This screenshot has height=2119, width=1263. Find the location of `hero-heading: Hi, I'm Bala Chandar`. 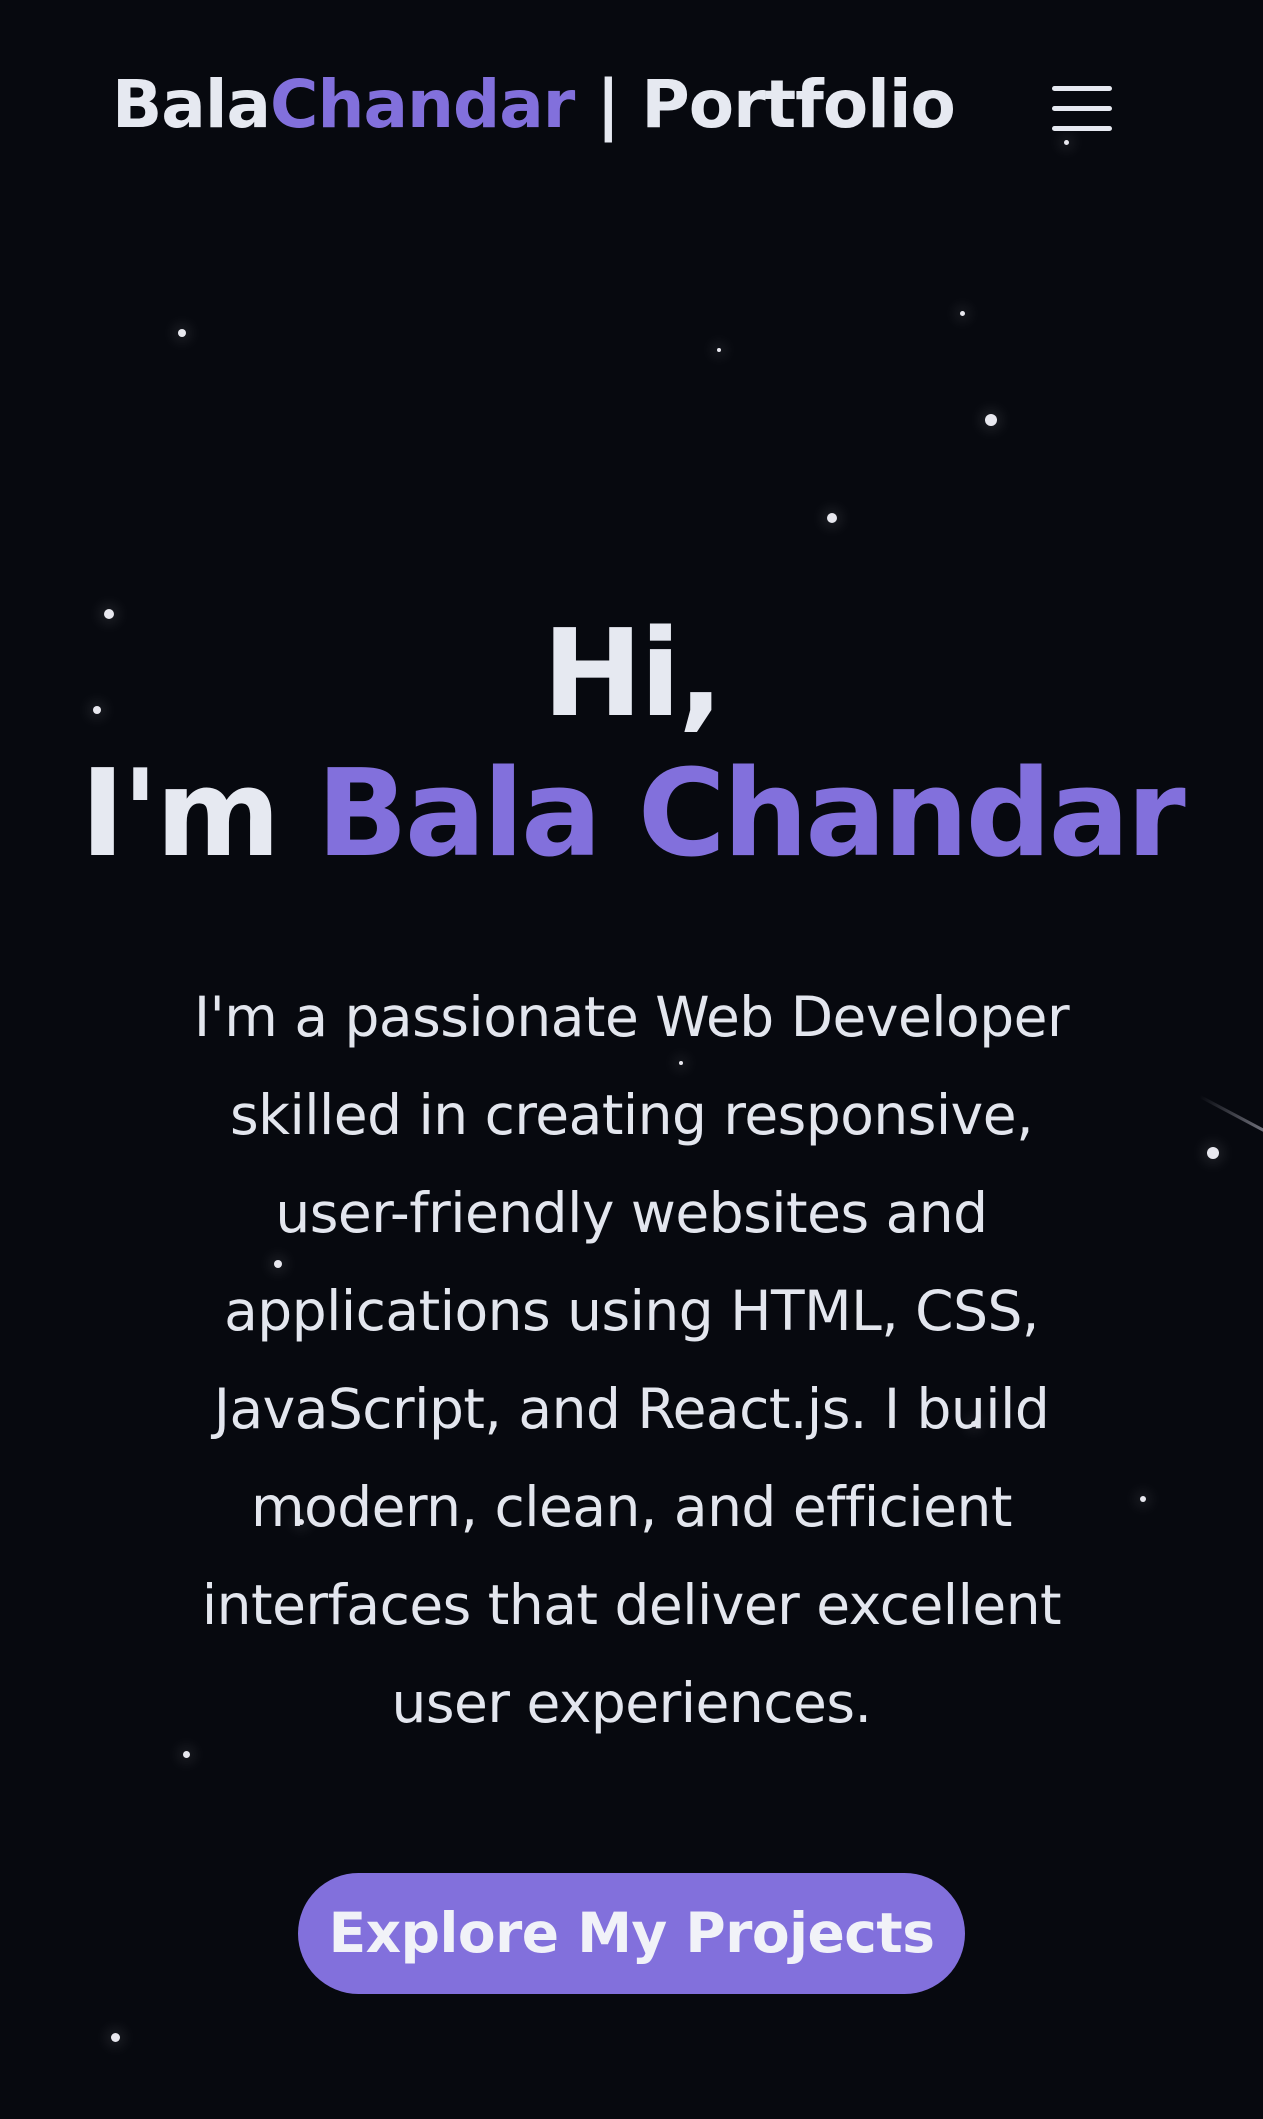

hero-heading: Hi, I'm Bala Chandar is located at coordinates (631, 745).